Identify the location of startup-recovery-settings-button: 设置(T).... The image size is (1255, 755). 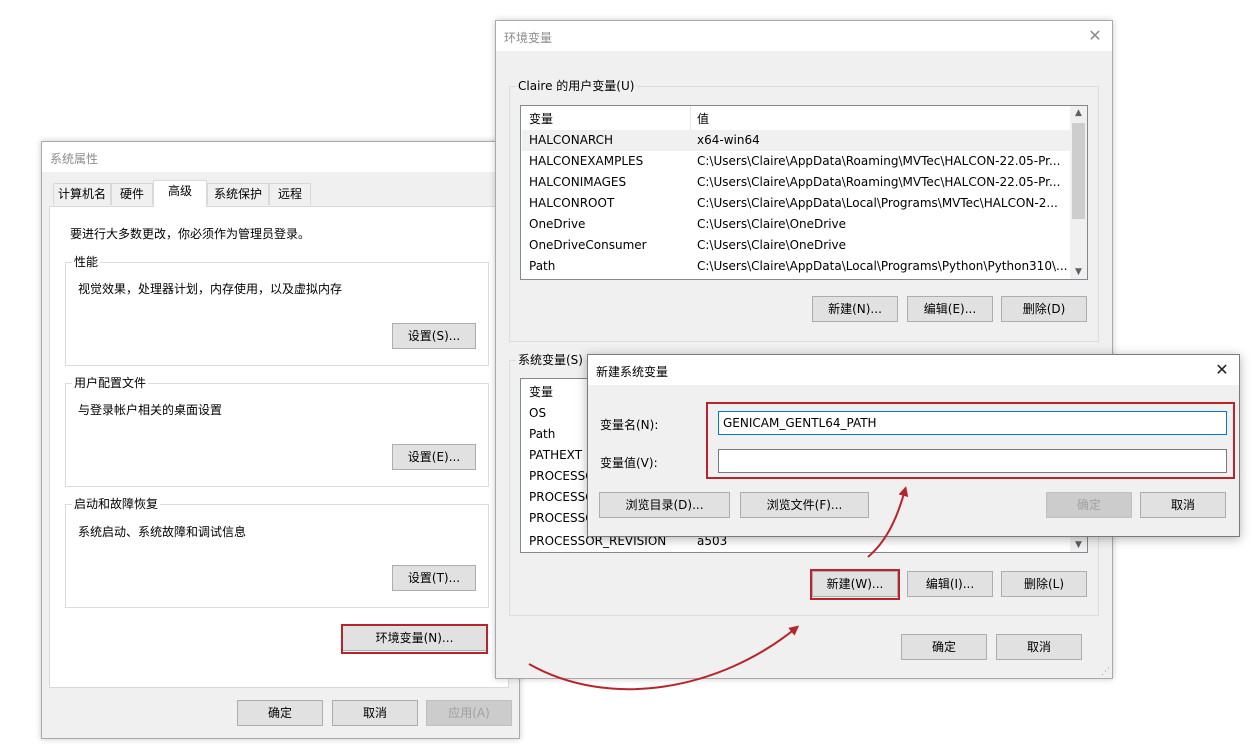
(434, 578).